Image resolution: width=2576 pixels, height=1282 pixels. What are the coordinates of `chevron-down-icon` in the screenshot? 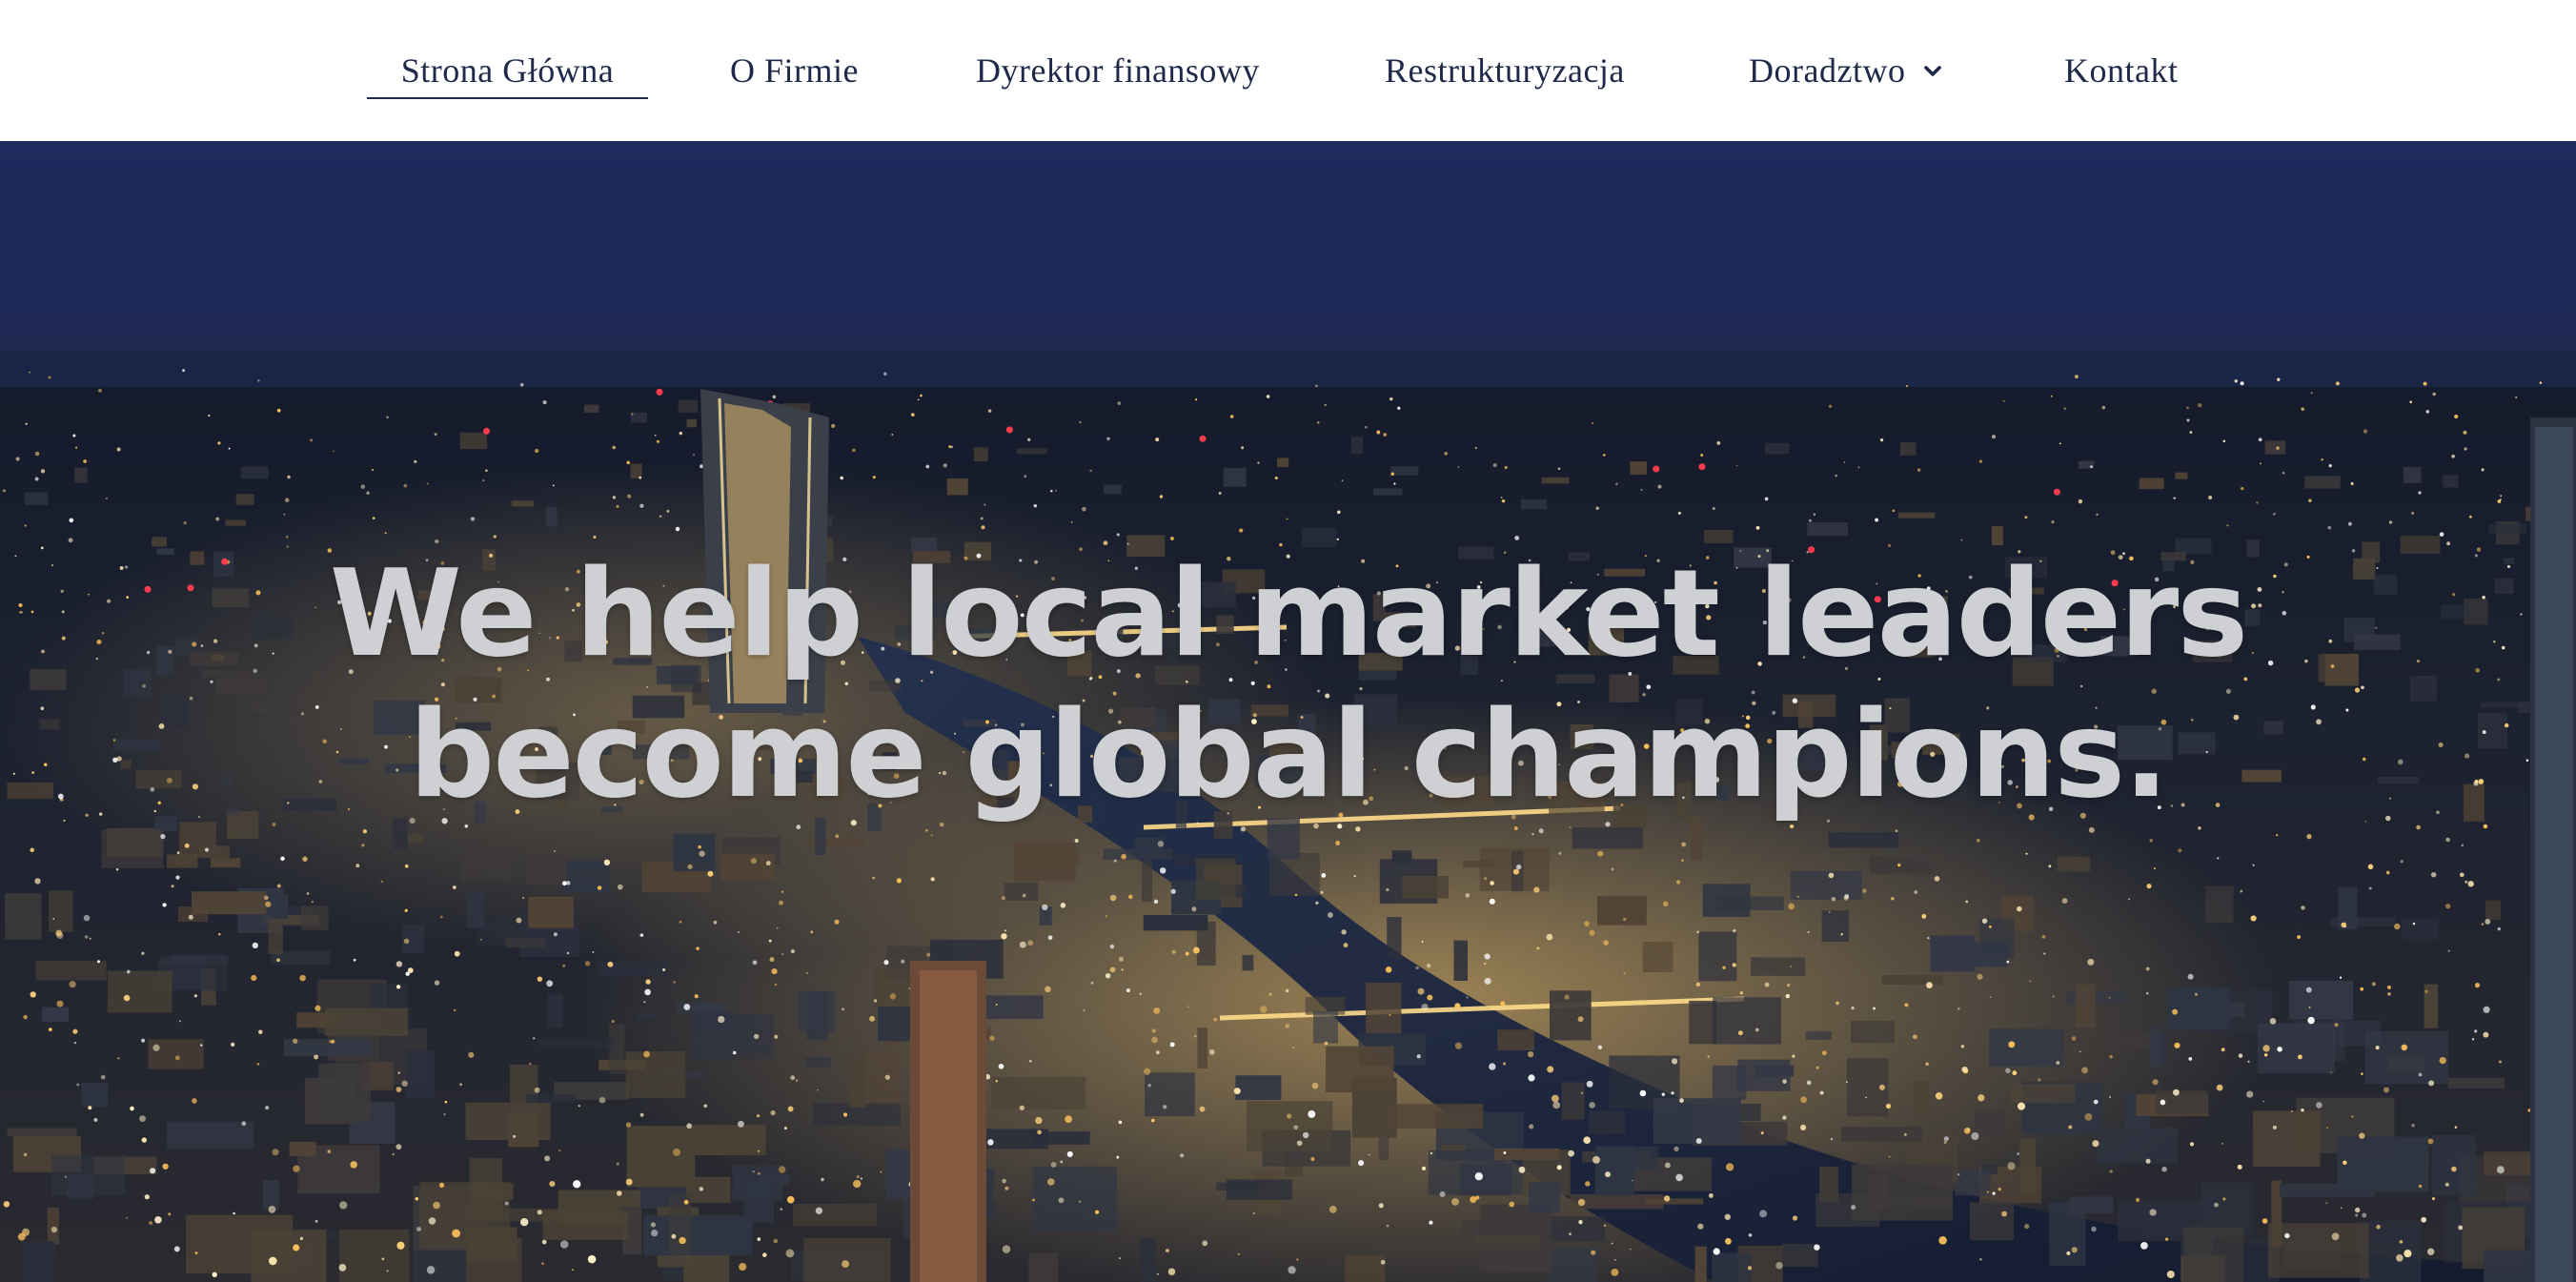 It's located at (1933, 71).